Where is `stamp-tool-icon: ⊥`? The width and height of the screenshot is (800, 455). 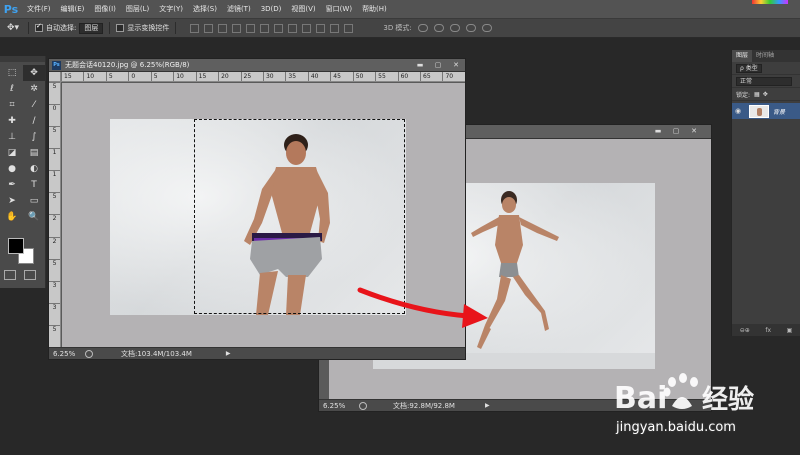
stamp-tool-icon: ⊥ is located at coordinates (12, 137).